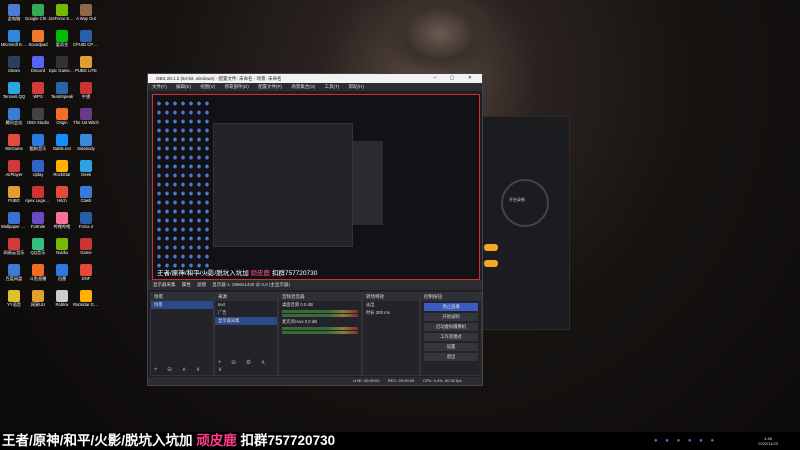 Image resolution: width=800 pixels, height=450 pixels. Describe the element at coordinates (86, 116) in the screenshot. I see `desktop-icon: The 1st Witch` at that location.